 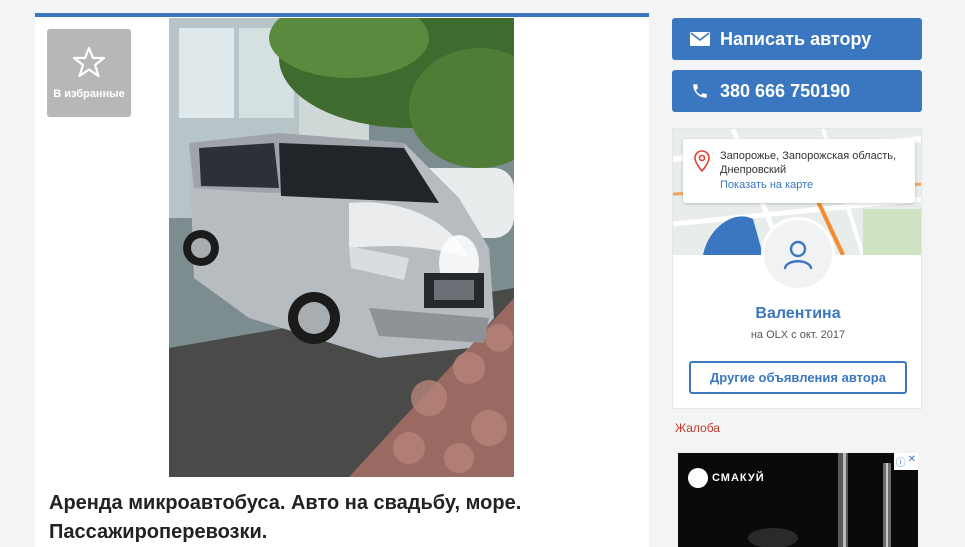 What do you see at coordinates (798, 377) in the screenshot?
I see `other-ads-button: Другие объявления автора` at bounding box center [798, 377].